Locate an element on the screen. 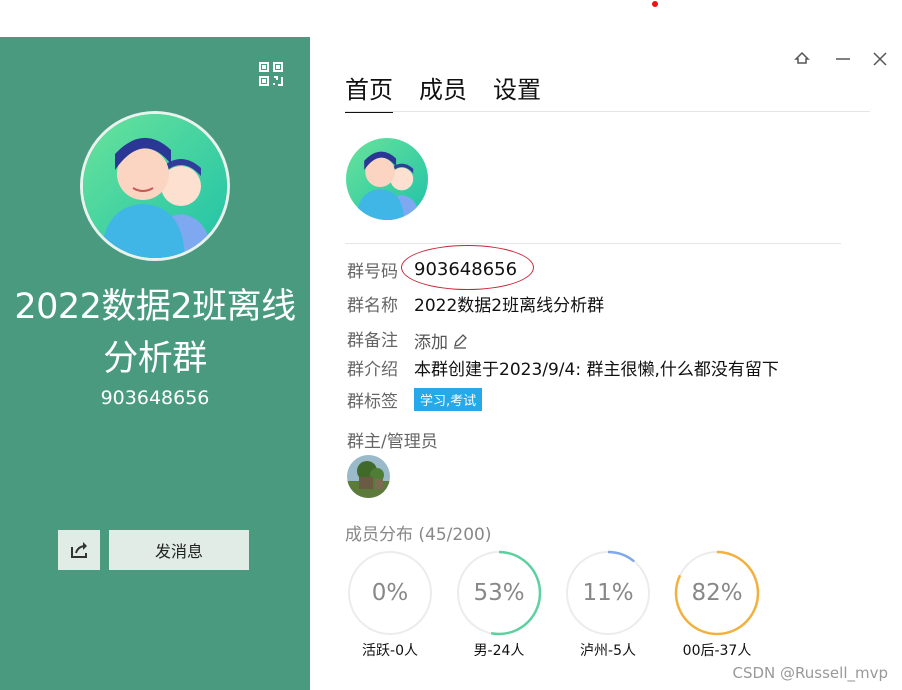 The height and width of the screenshot is (690, 902). stat-active: 0% 活跃-0人 is located at coordinates (390, 605).